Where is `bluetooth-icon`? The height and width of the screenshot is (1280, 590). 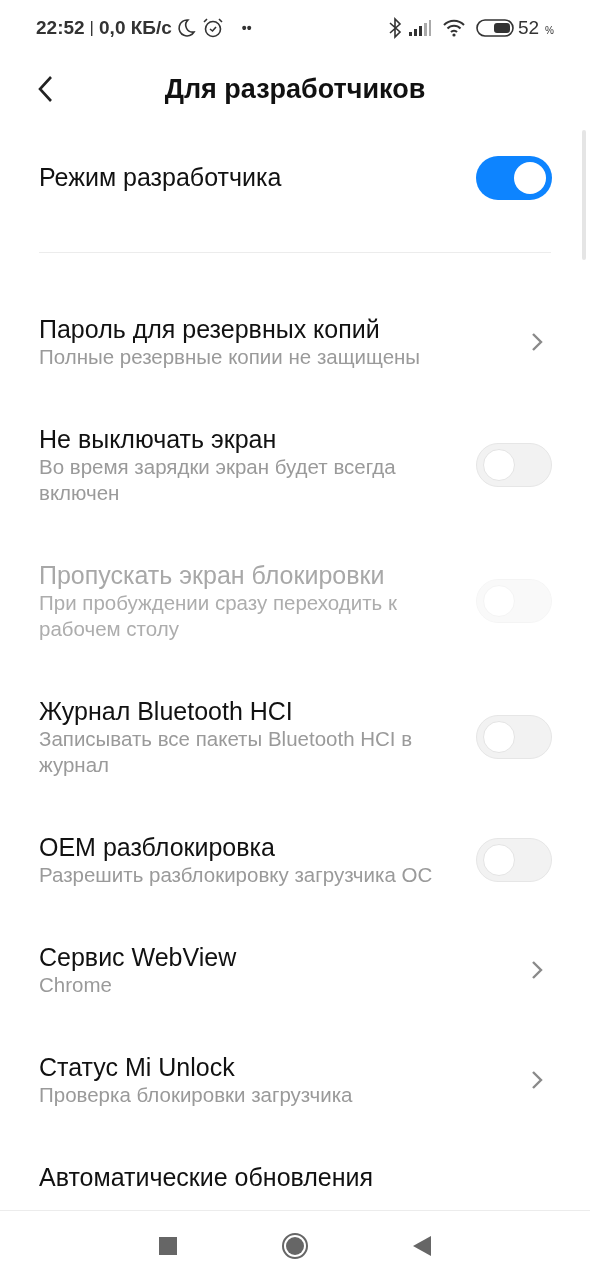
bluetooth-icon is located at coordinates (394, 28).